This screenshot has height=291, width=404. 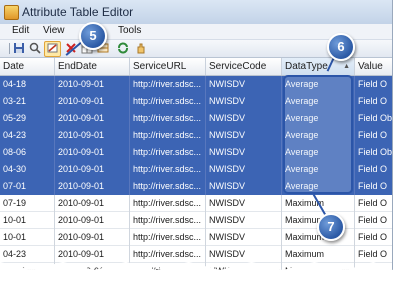 I want to click on column-header-date: Date, so click(x=27, y=66).